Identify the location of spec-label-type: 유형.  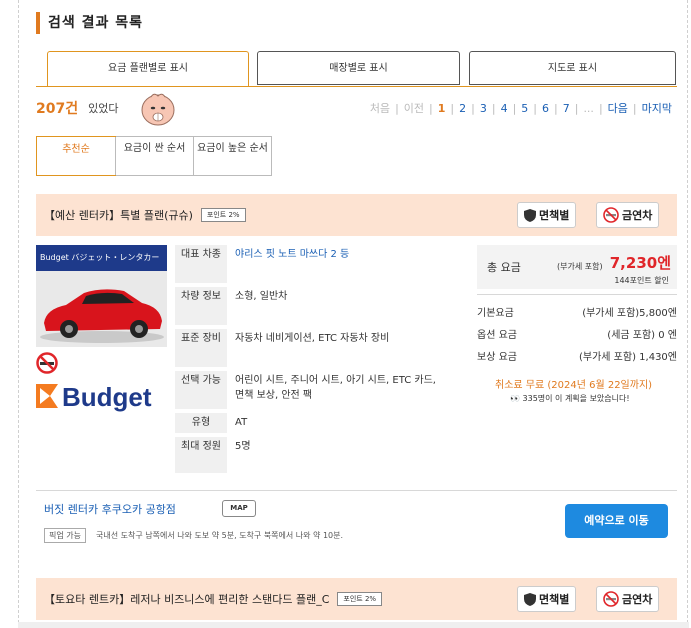
(201, 423).